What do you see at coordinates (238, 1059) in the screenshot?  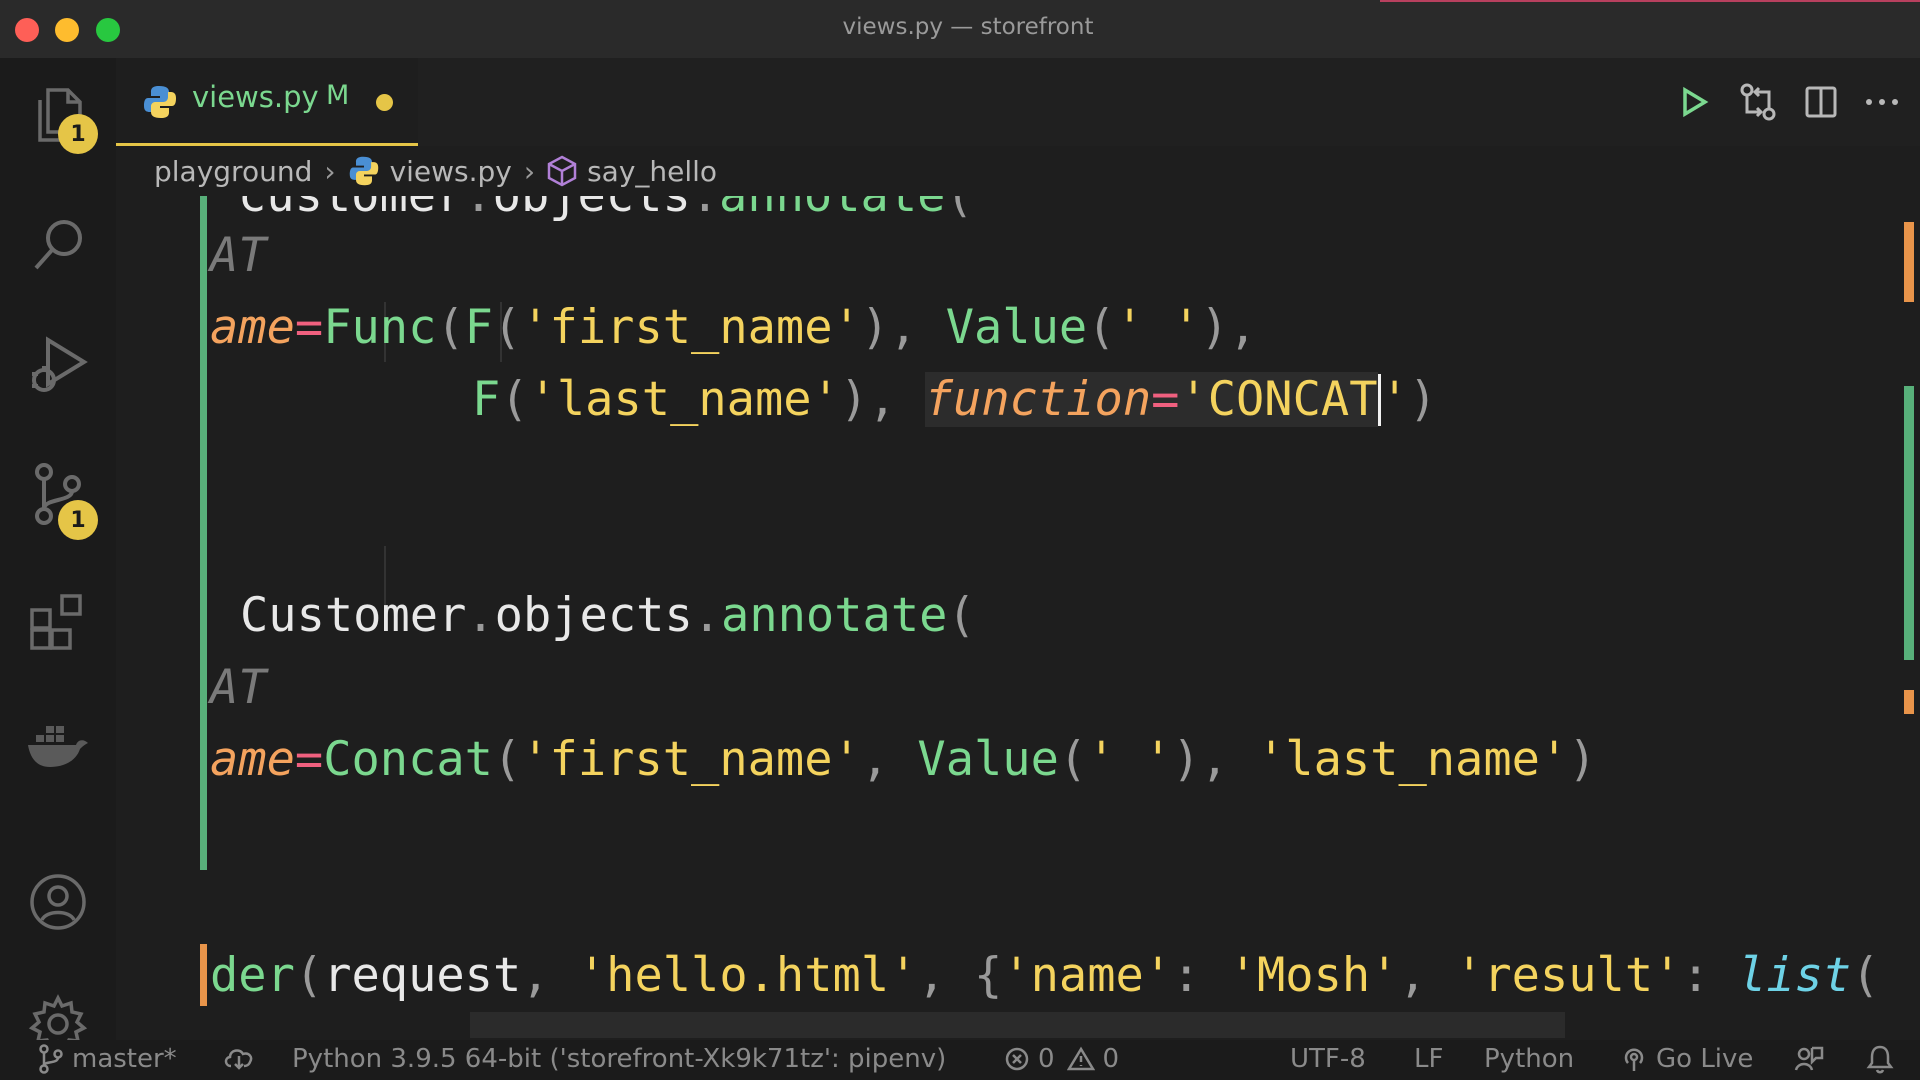 I see `cloud-sync-icon` at bounding box center [238, 1059].